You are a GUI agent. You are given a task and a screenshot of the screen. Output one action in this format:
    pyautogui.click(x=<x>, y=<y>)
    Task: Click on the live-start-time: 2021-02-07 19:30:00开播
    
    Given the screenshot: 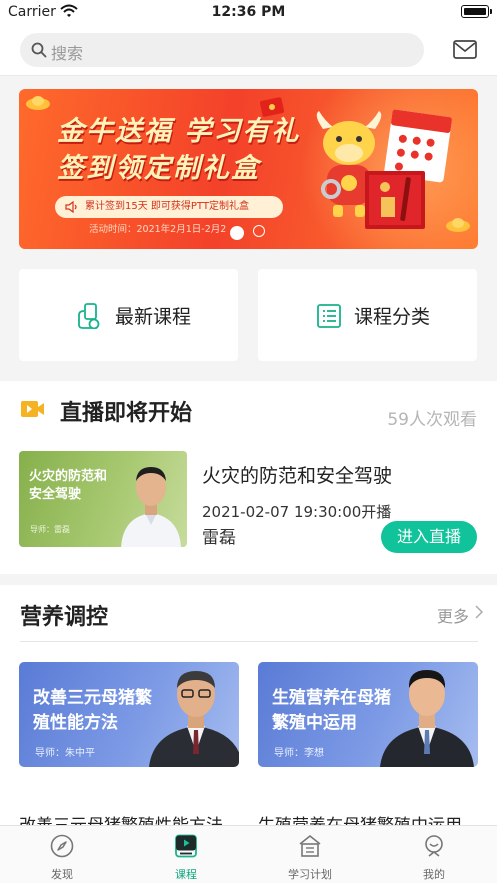 What is the action you would take?
    pyautogui.click(x=297, y=512)
    